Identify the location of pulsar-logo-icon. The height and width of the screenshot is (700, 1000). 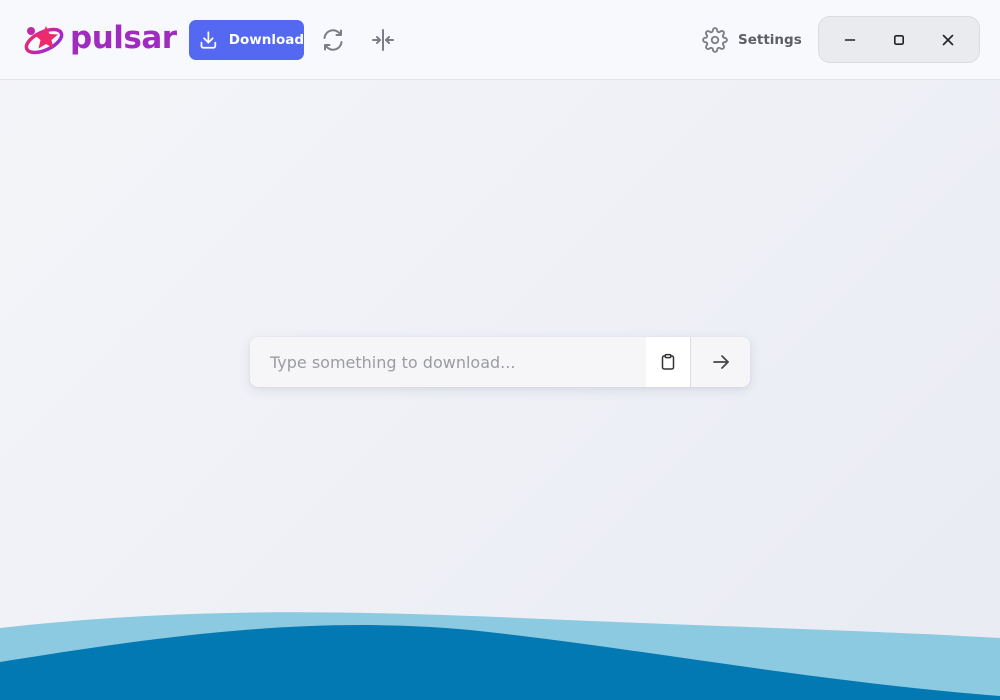
(44, 40).